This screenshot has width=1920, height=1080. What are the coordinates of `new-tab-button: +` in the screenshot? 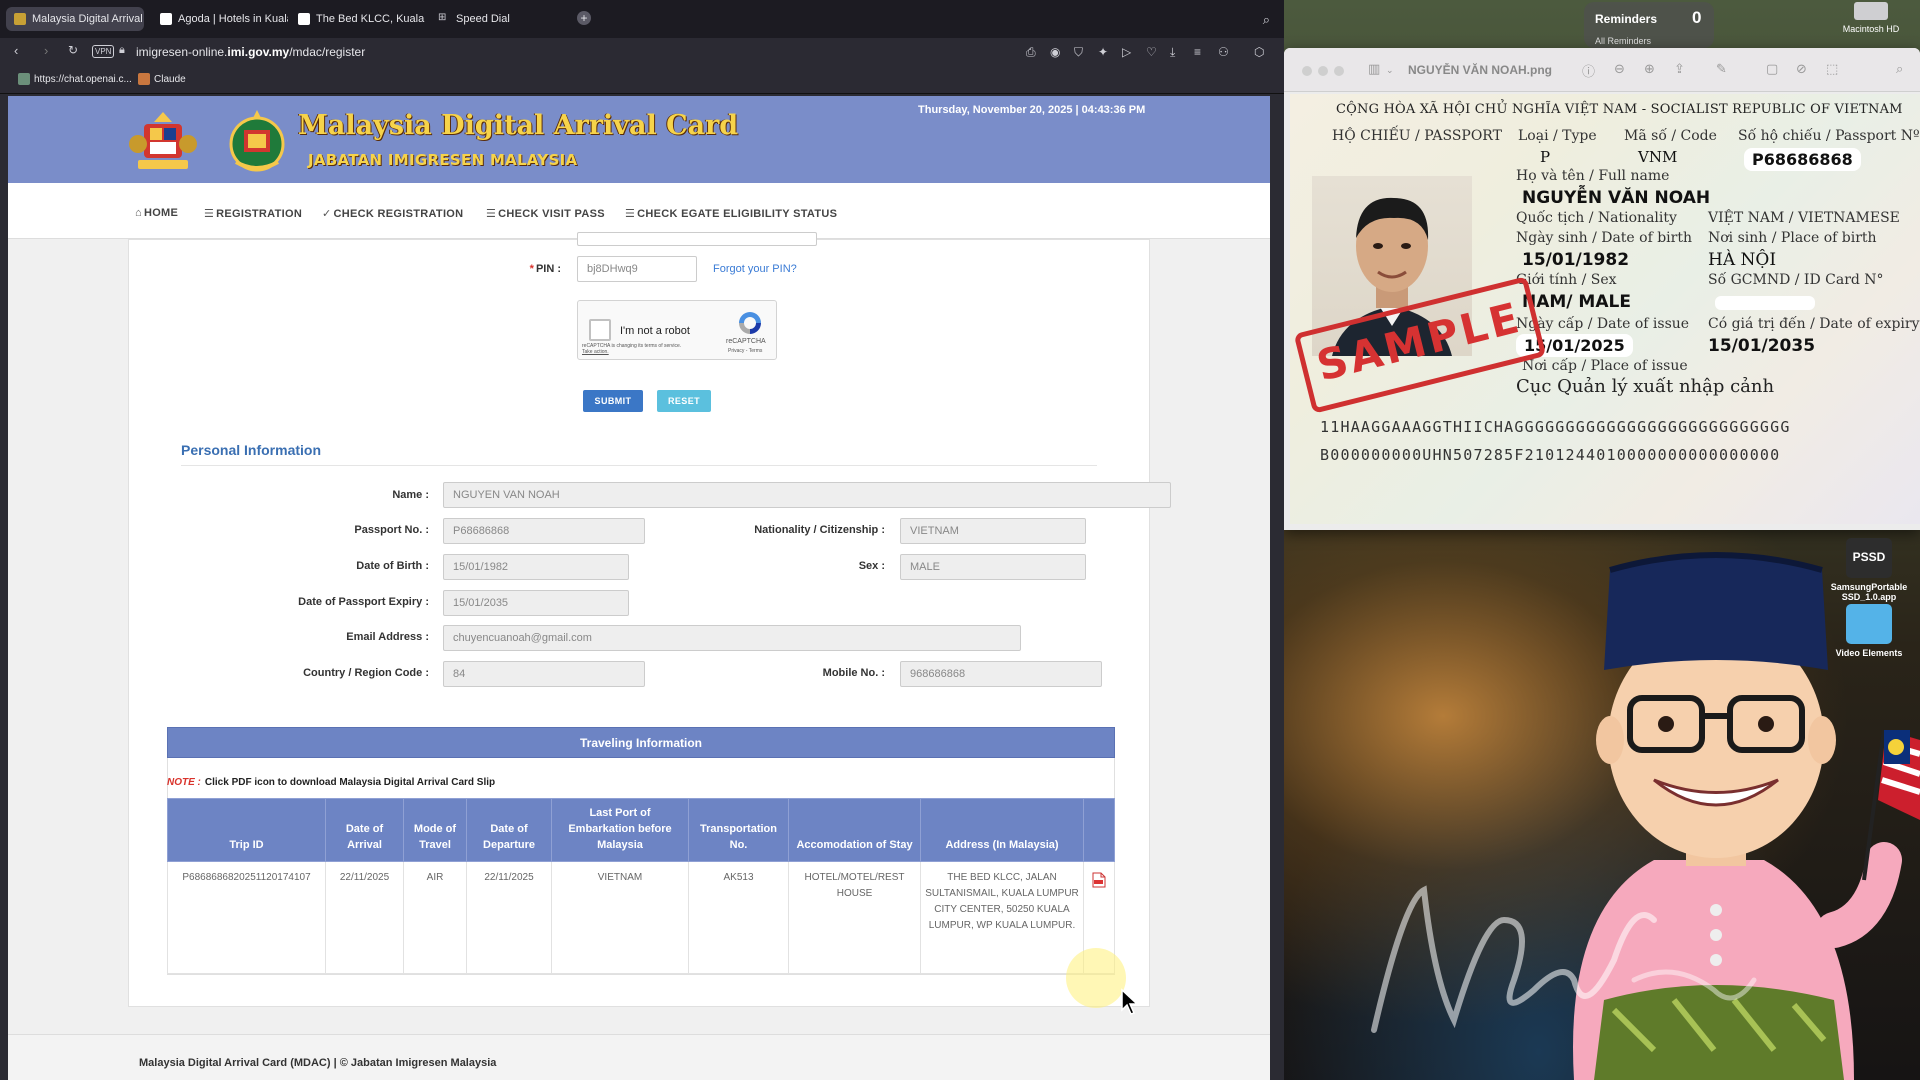 It's located at (584, 18).